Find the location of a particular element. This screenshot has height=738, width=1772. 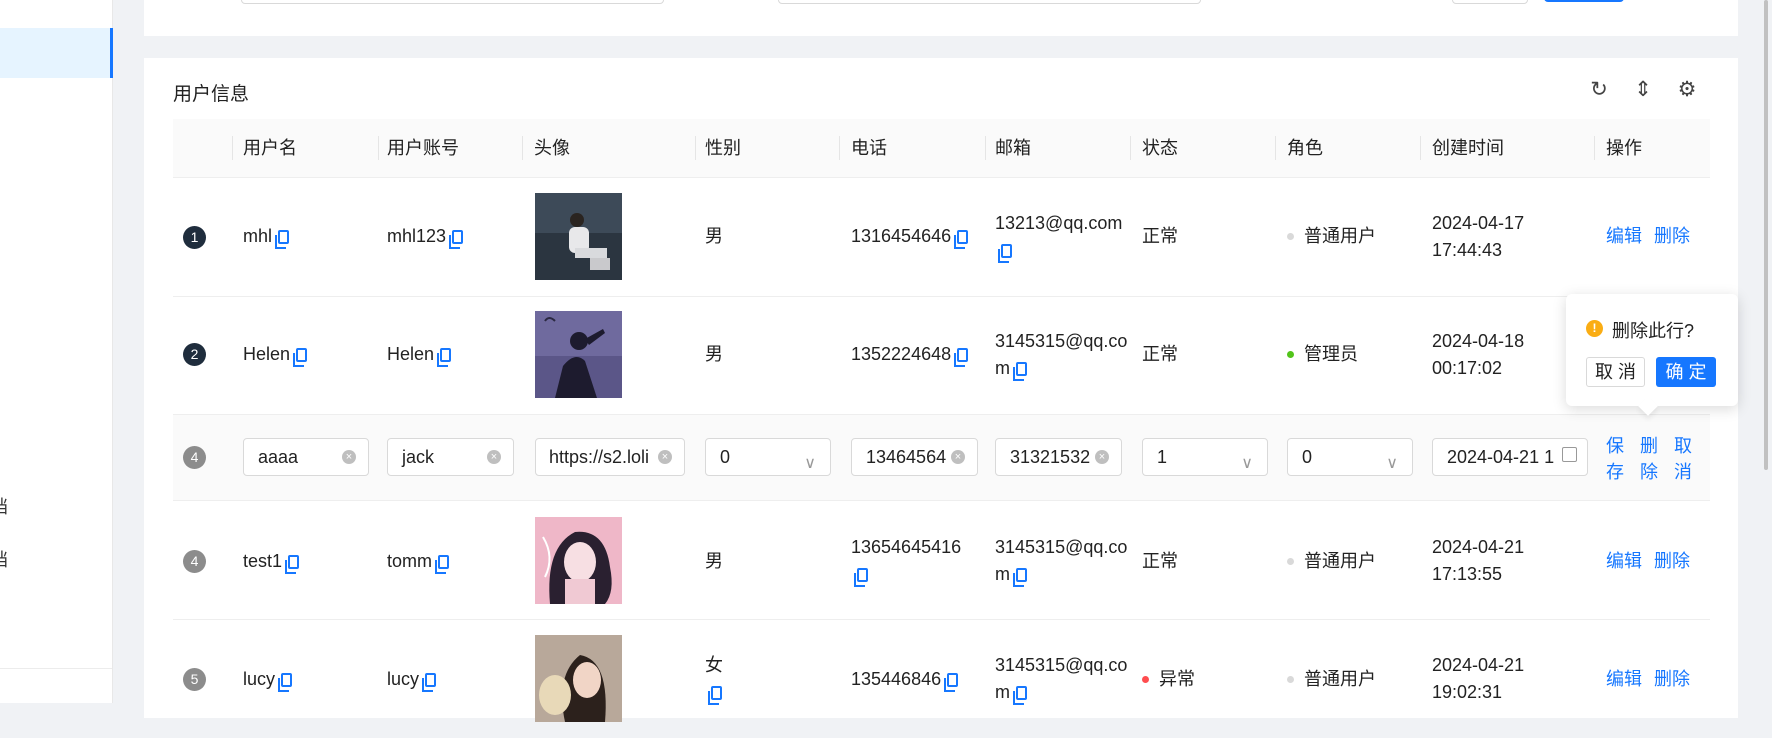

created-cell: 2024-04-21 17:13:55 is located at coordinates (1478, 561).